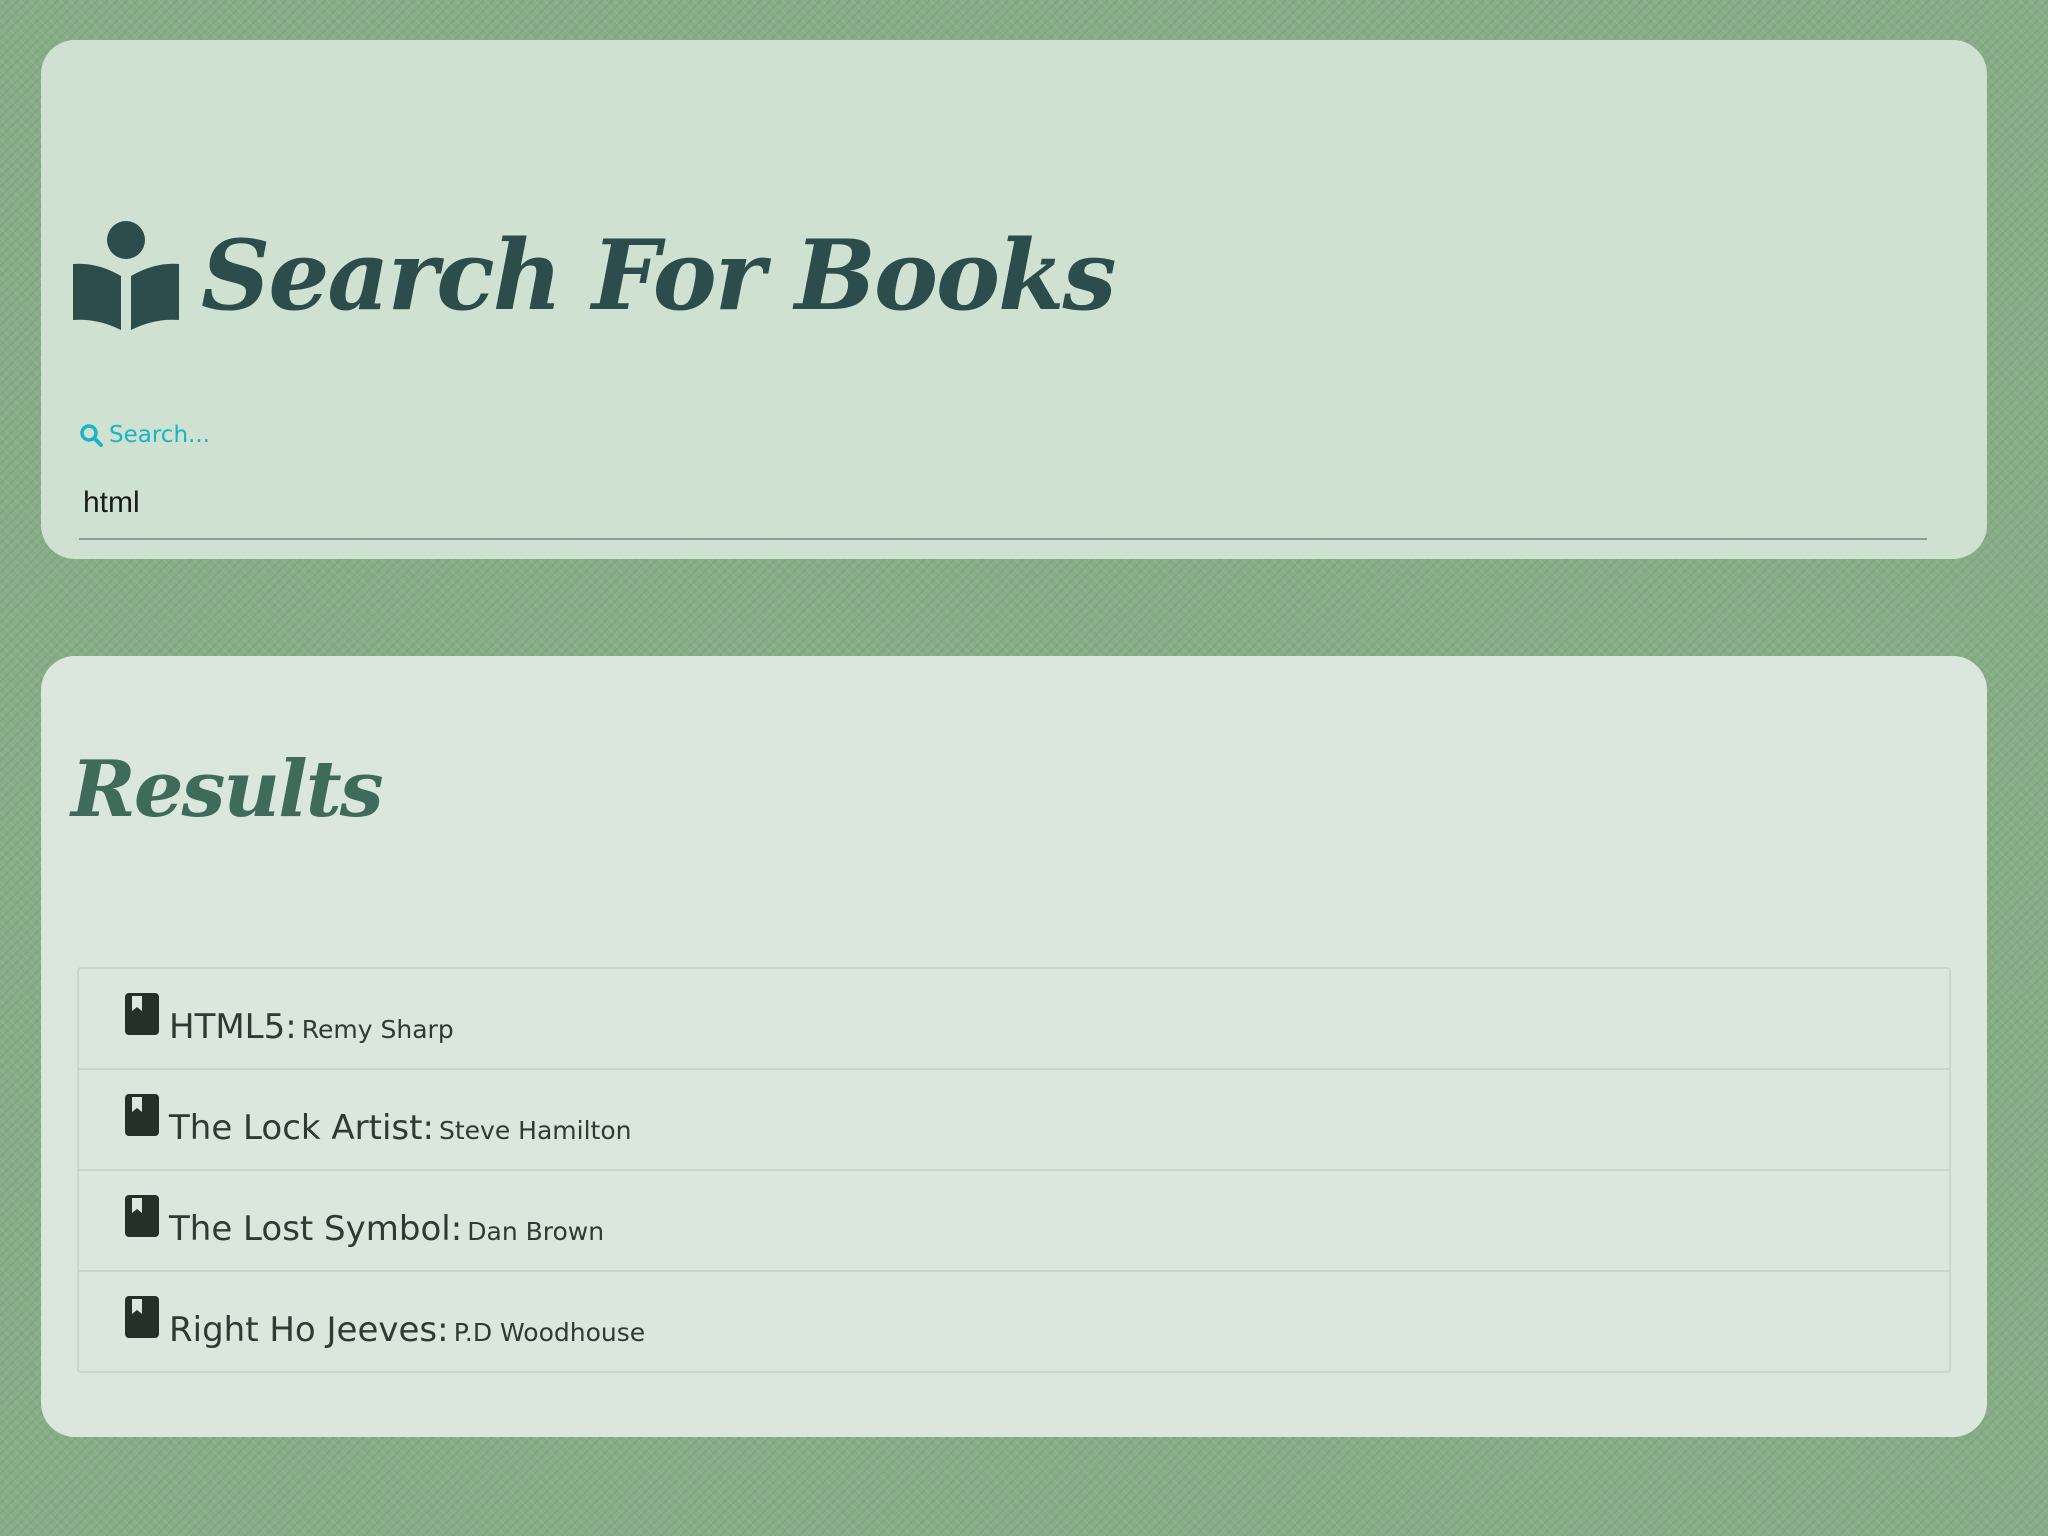 The image size is (2048, 1536). What do you see at coordinates (233, 1027) in the screenshot?
I see `book-title: HTML5:` at bounding box center [233, 1027].